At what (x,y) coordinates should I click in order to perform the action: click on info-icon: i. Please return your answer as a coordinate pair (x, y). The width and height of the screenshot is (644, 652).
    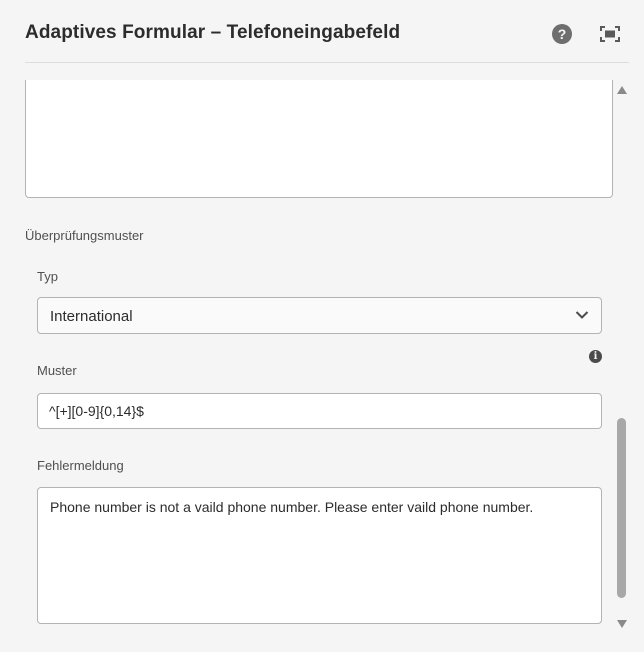
    Looking at the image, I should click on (595, 356).